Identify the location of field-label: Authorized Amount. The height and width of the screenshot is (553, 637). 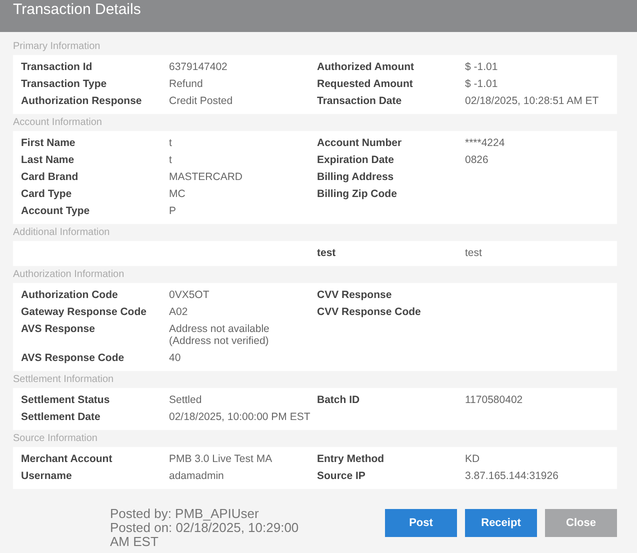
(365, 67).